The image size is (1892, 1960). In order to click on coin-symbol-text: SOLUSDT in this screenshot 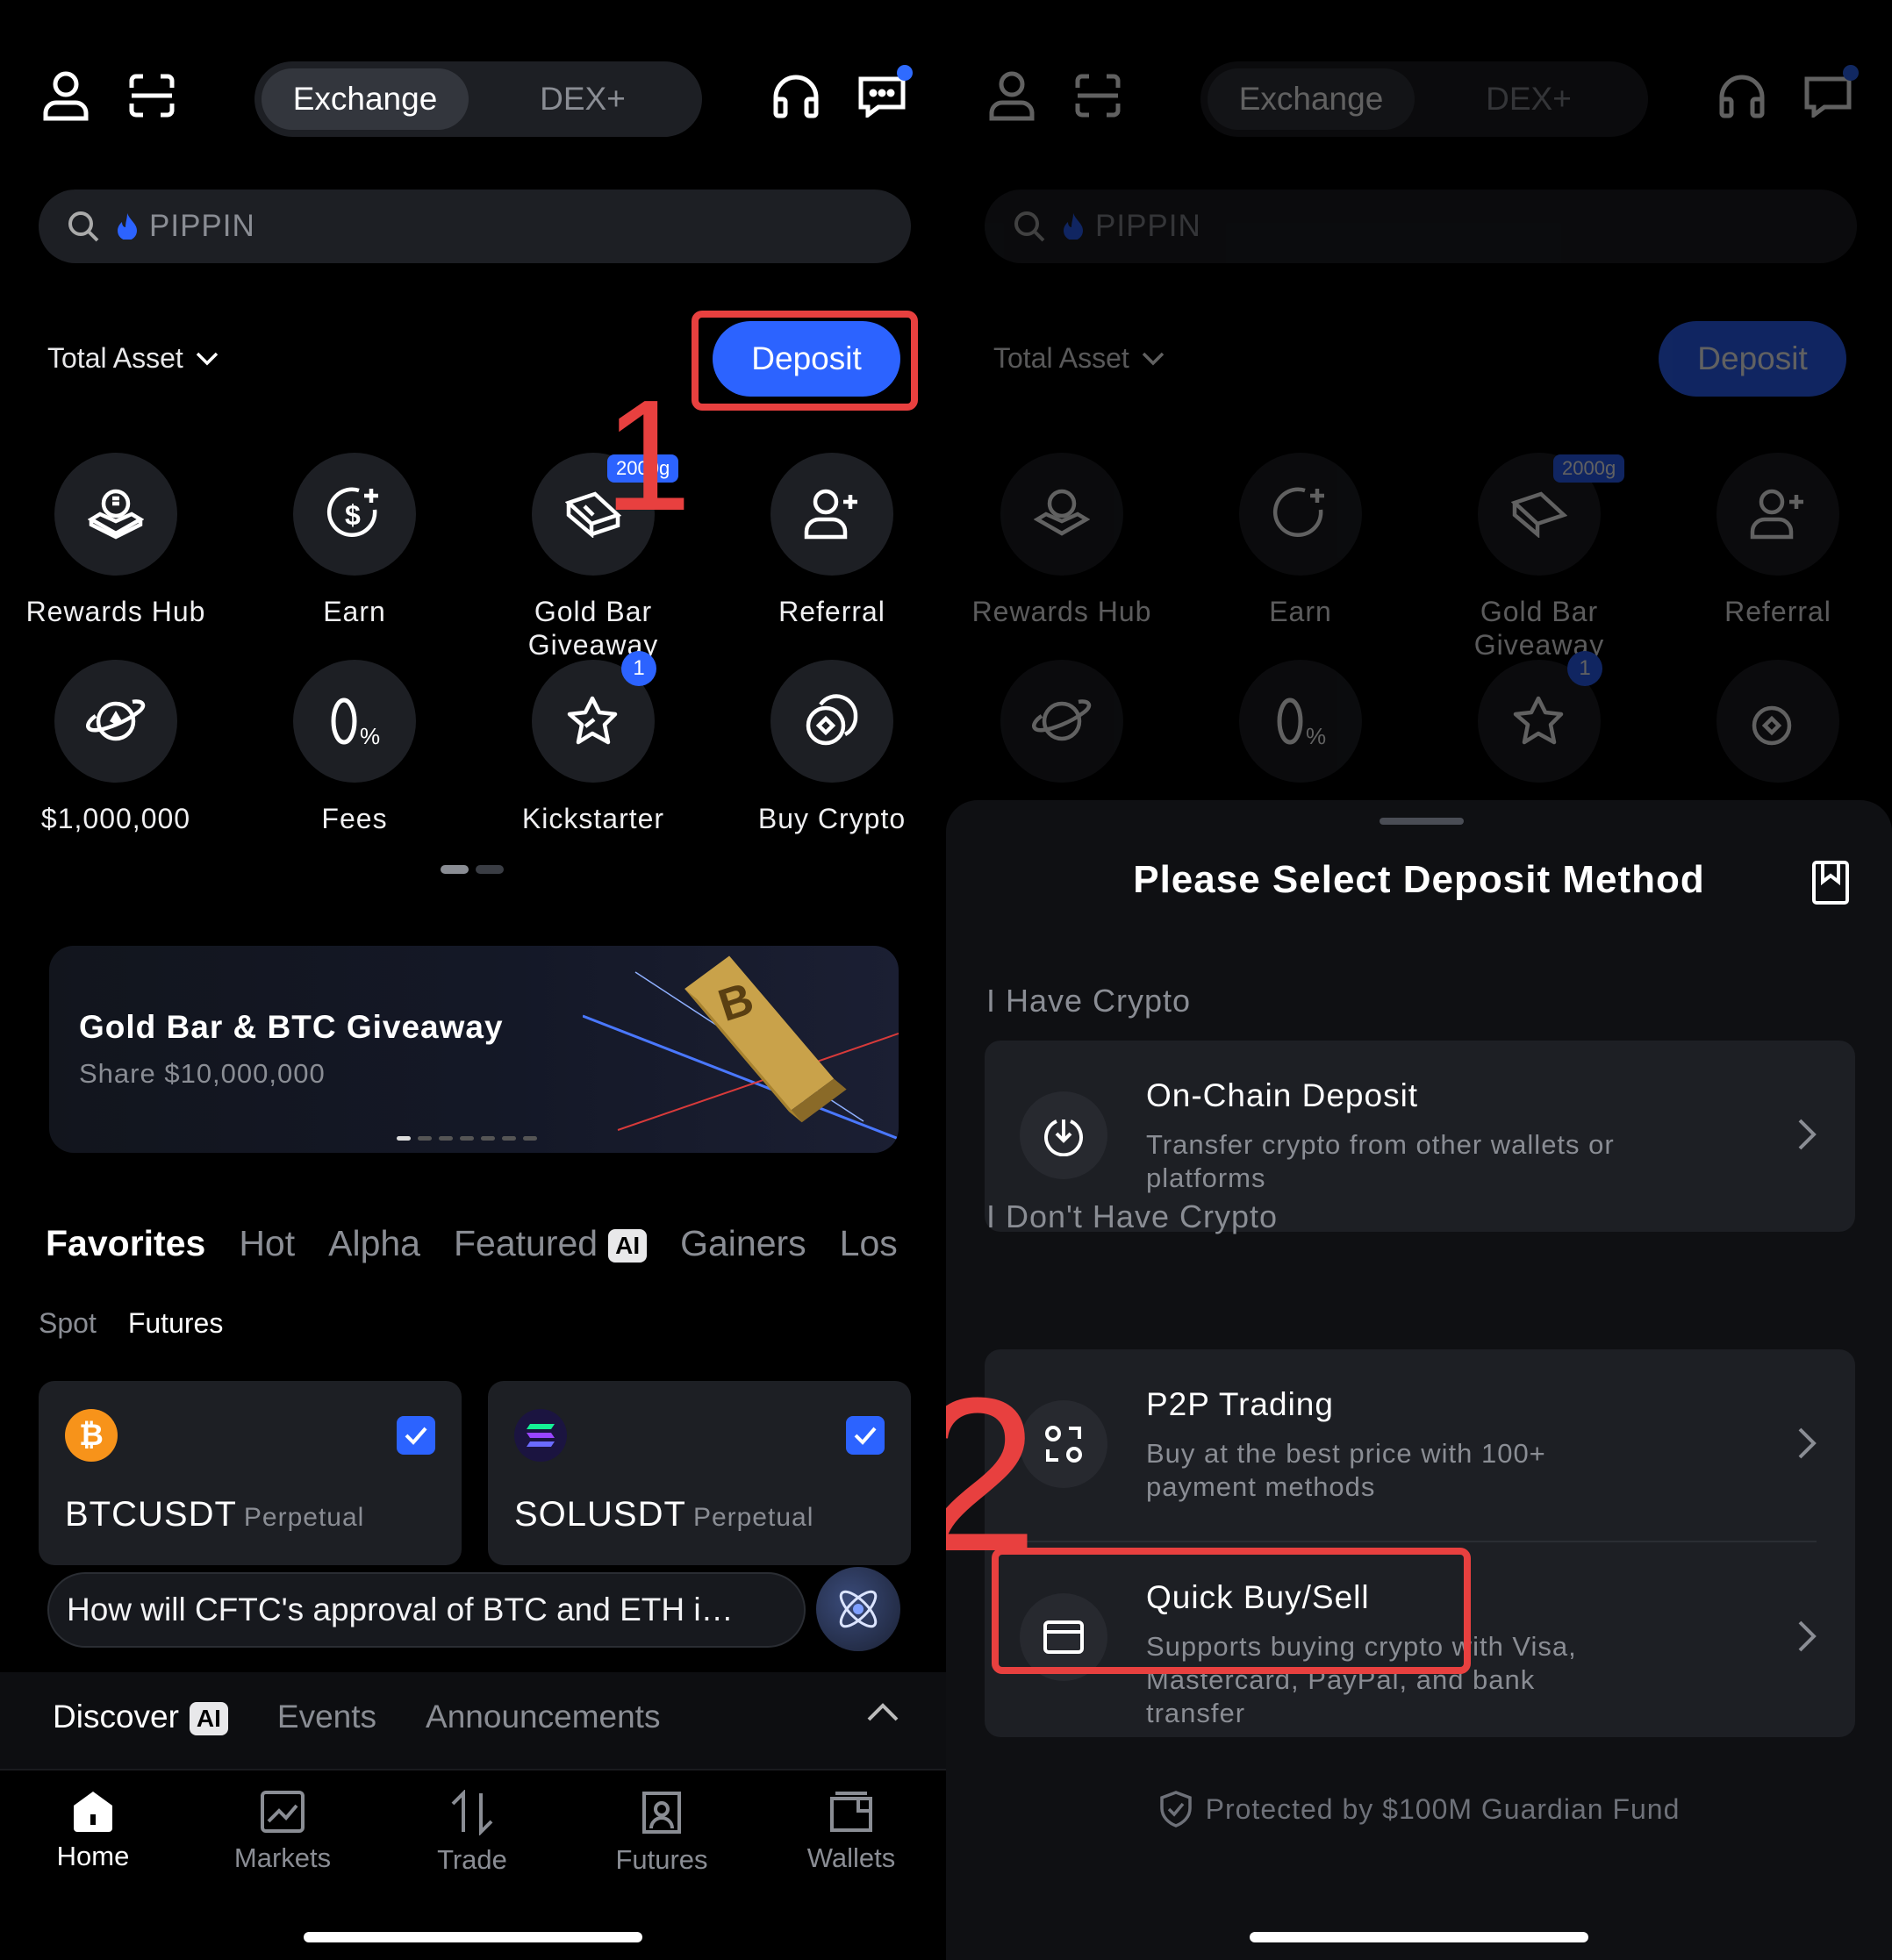, I will do `click(600, 1514)`.